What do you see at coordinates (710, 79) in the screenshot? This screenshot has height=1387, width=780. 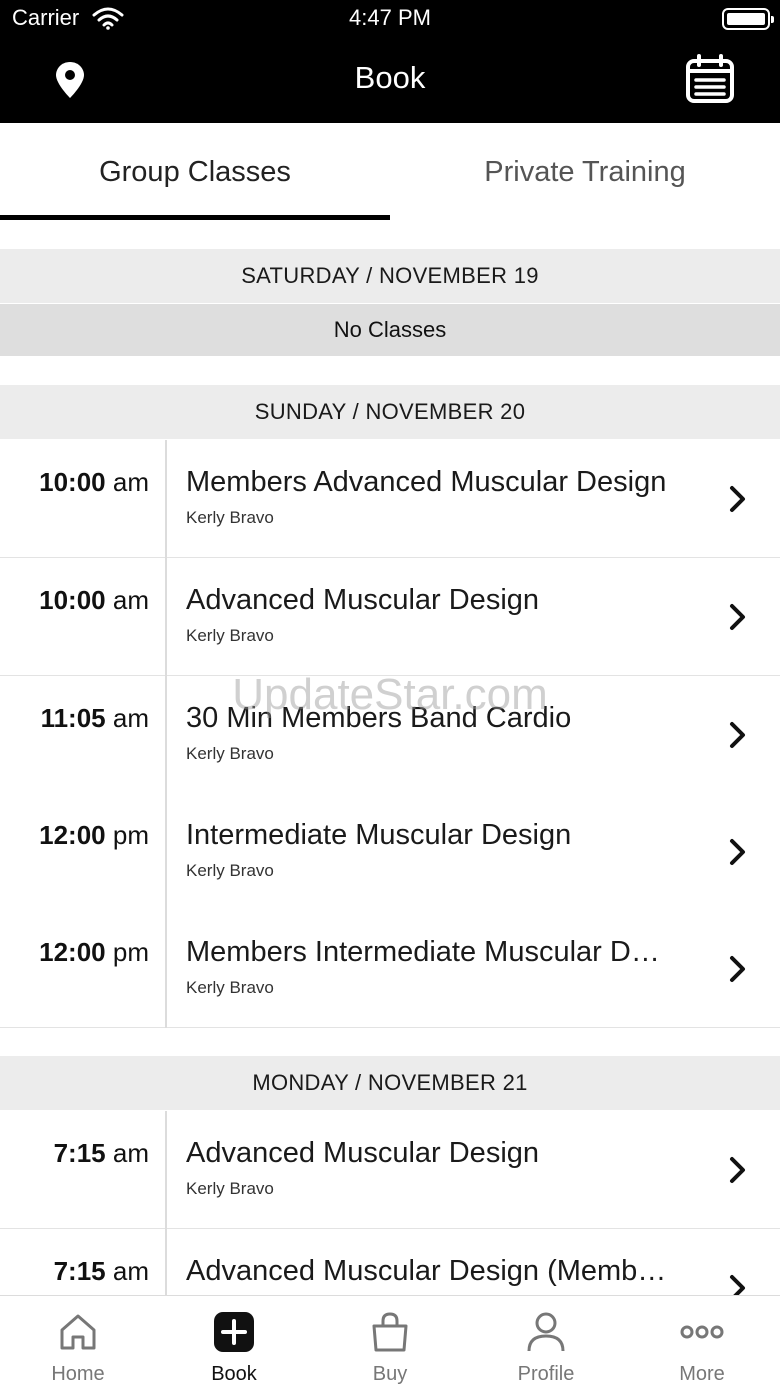 I see `calendar-icon` at bounding box center [710, 79].